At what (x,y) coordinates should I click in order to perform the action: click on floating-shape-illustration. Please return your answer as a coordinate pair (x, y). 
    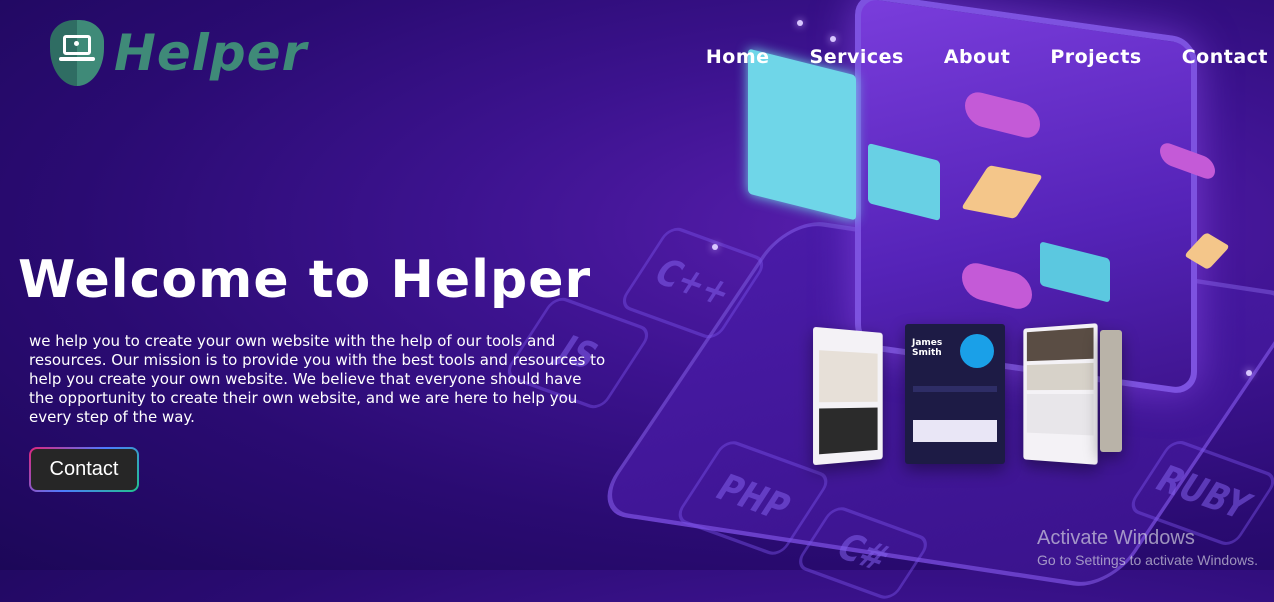
    Looking at the image, I should click on (1207, 251).